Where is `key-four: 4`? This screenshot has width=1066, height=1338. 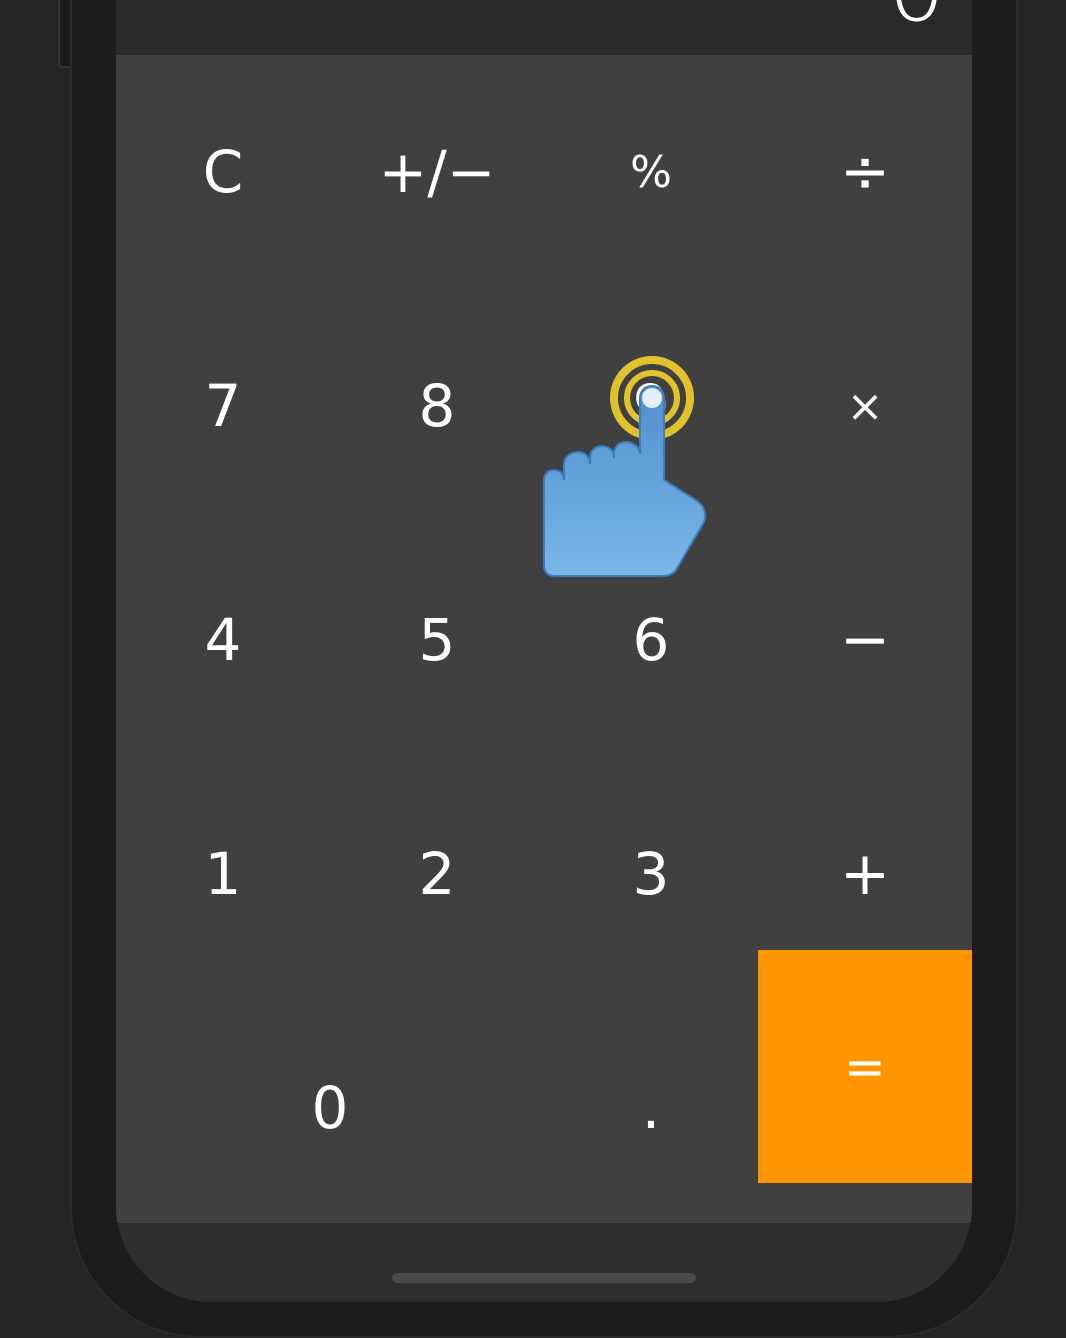 key-four: 4 is located at coordinates (223, 640).